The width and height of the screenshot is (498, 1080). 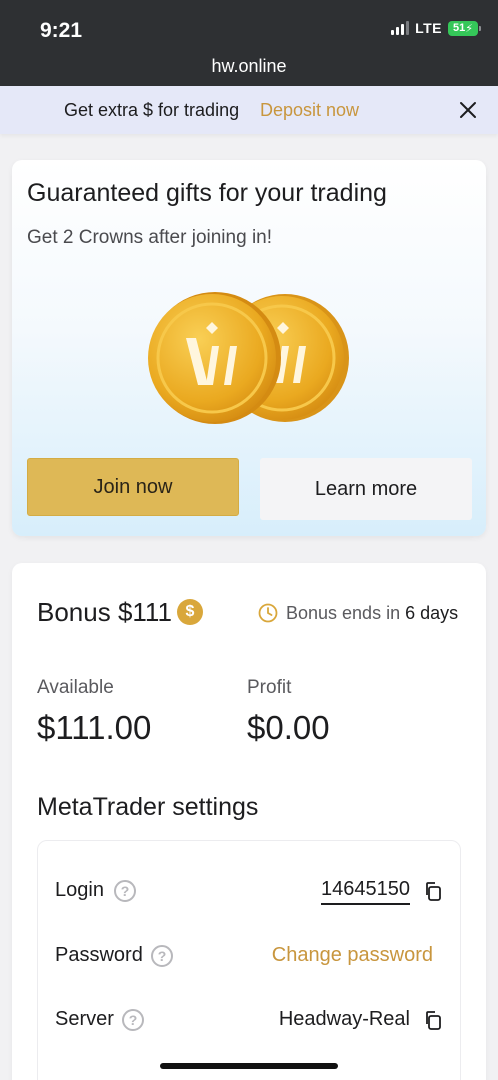 I want to click on bonus-ends-label: Bonus ends in, so click(x=343, y=613).